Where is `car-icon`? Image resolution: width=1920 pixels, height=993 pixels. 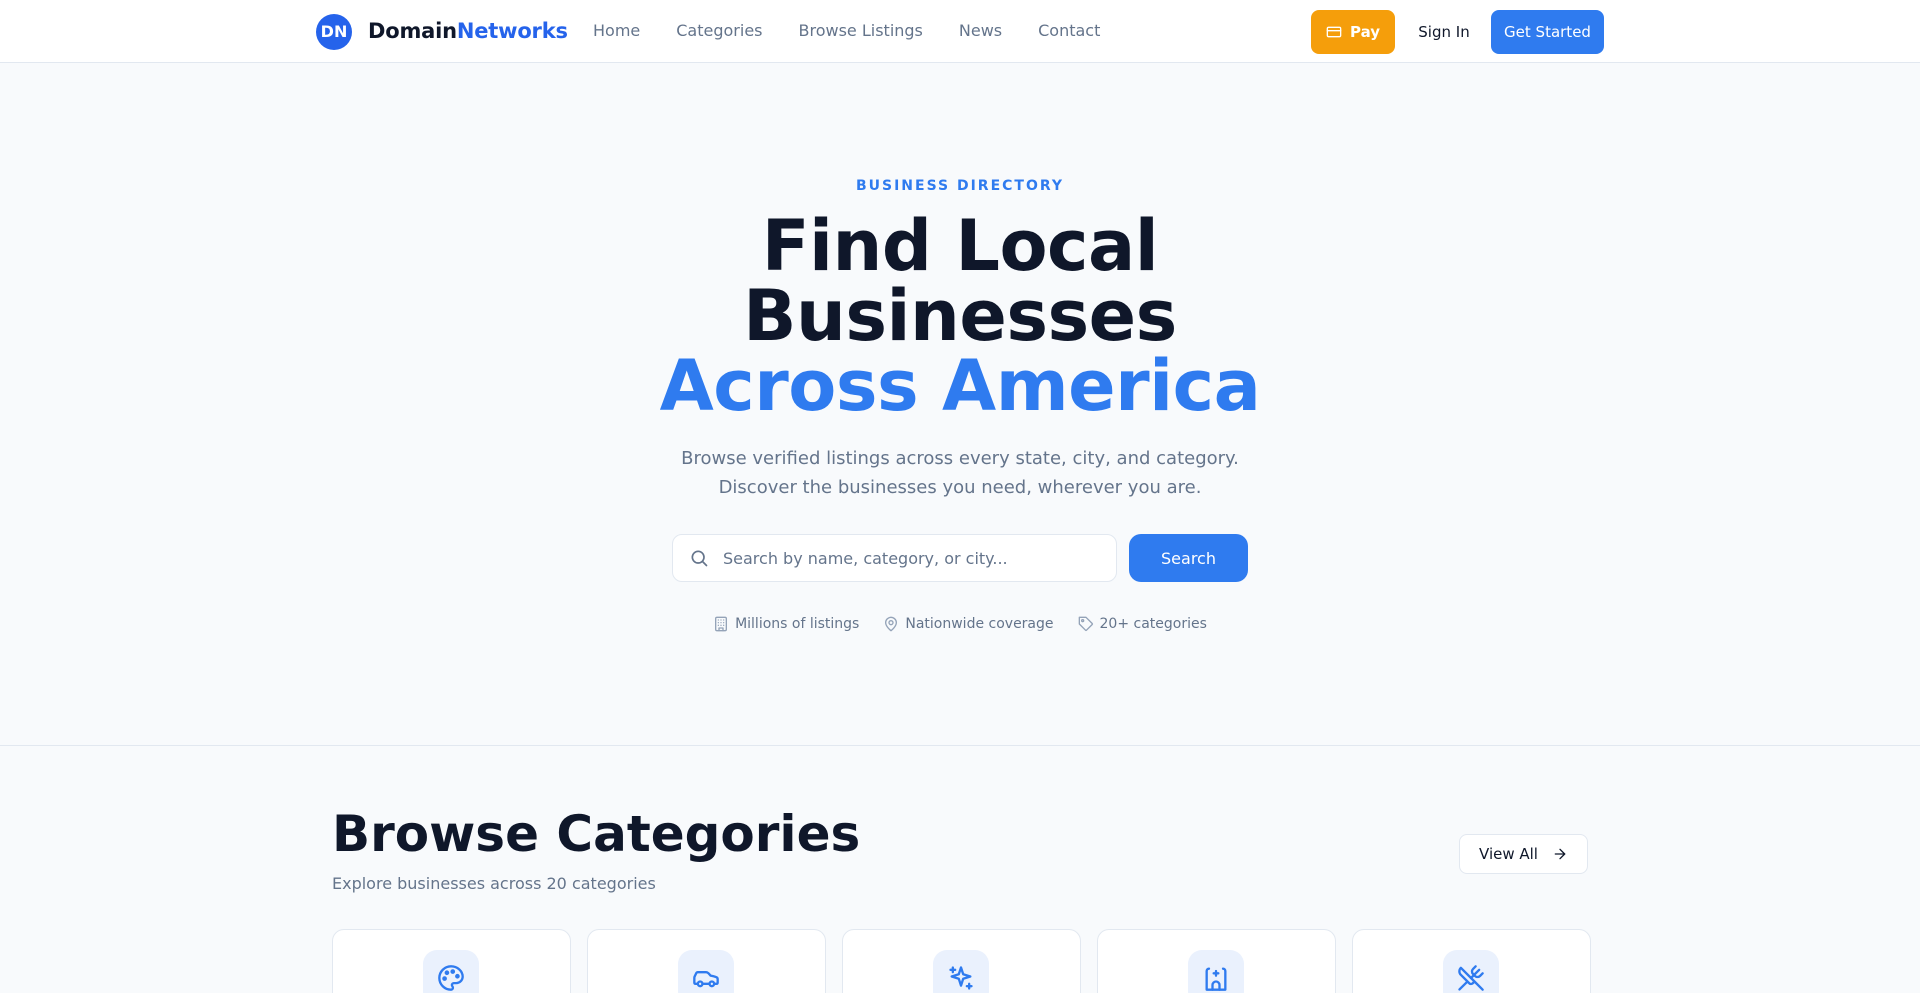
car-icon is located at coordinates (706, 979).